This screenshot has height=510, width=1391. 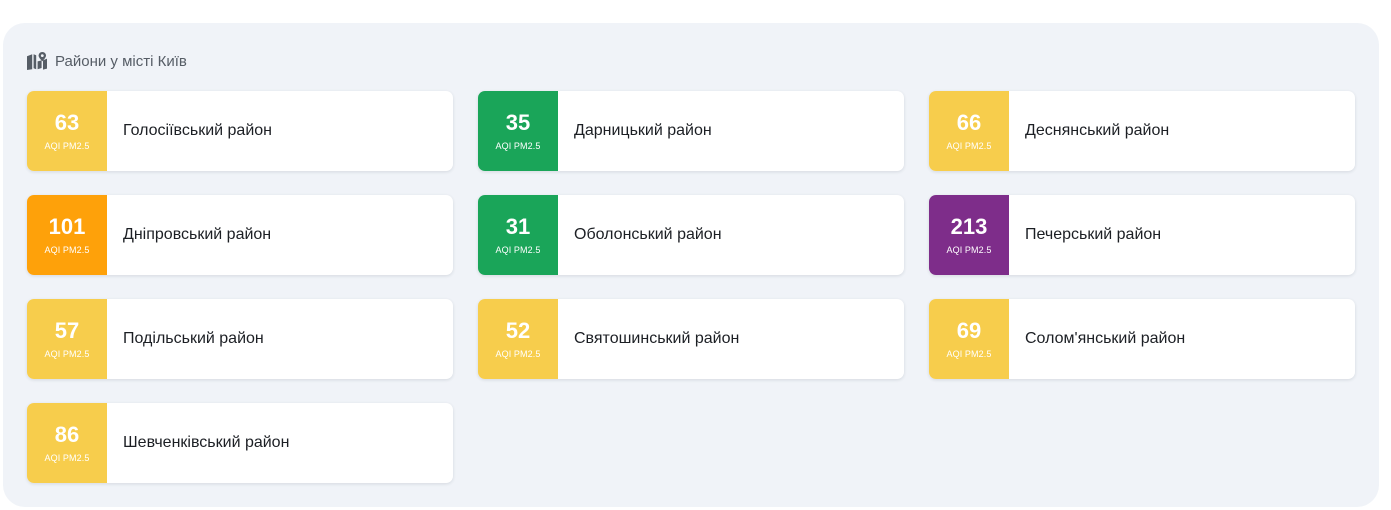 I want to click on district-card: 52 AQI PM2.5 Святошинський район, so click(x=691, y=339).